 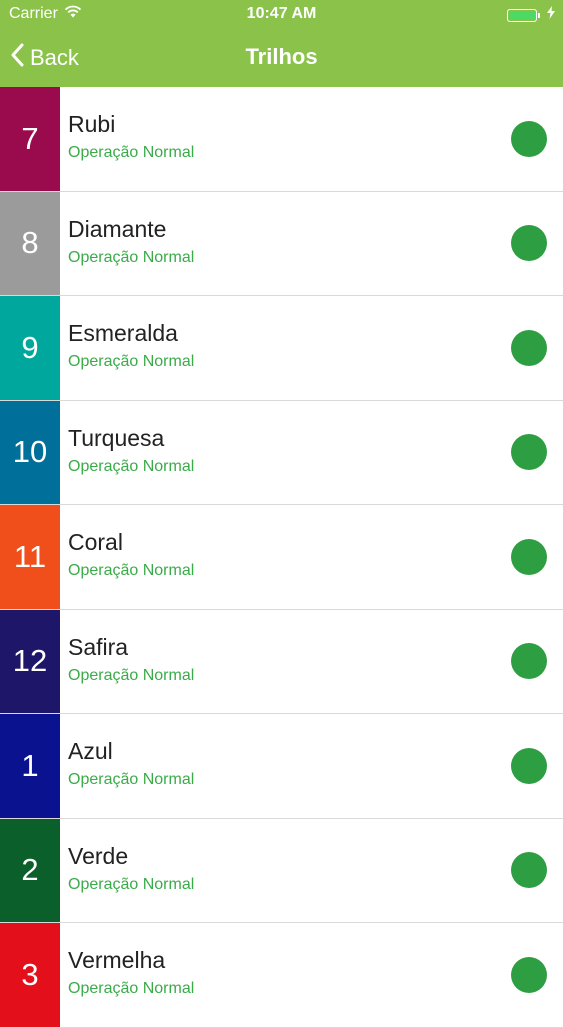 I want to click on line-info: Vermelha Operação Normal, so click(x=311, y=975).